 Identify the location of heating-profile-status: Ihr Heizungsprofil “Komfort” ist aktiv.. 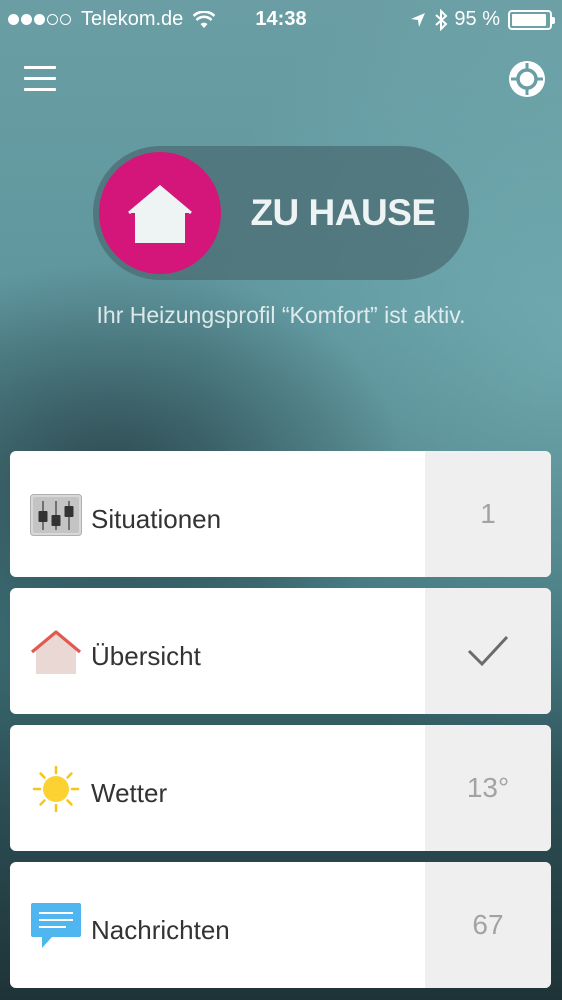
(281, 315).